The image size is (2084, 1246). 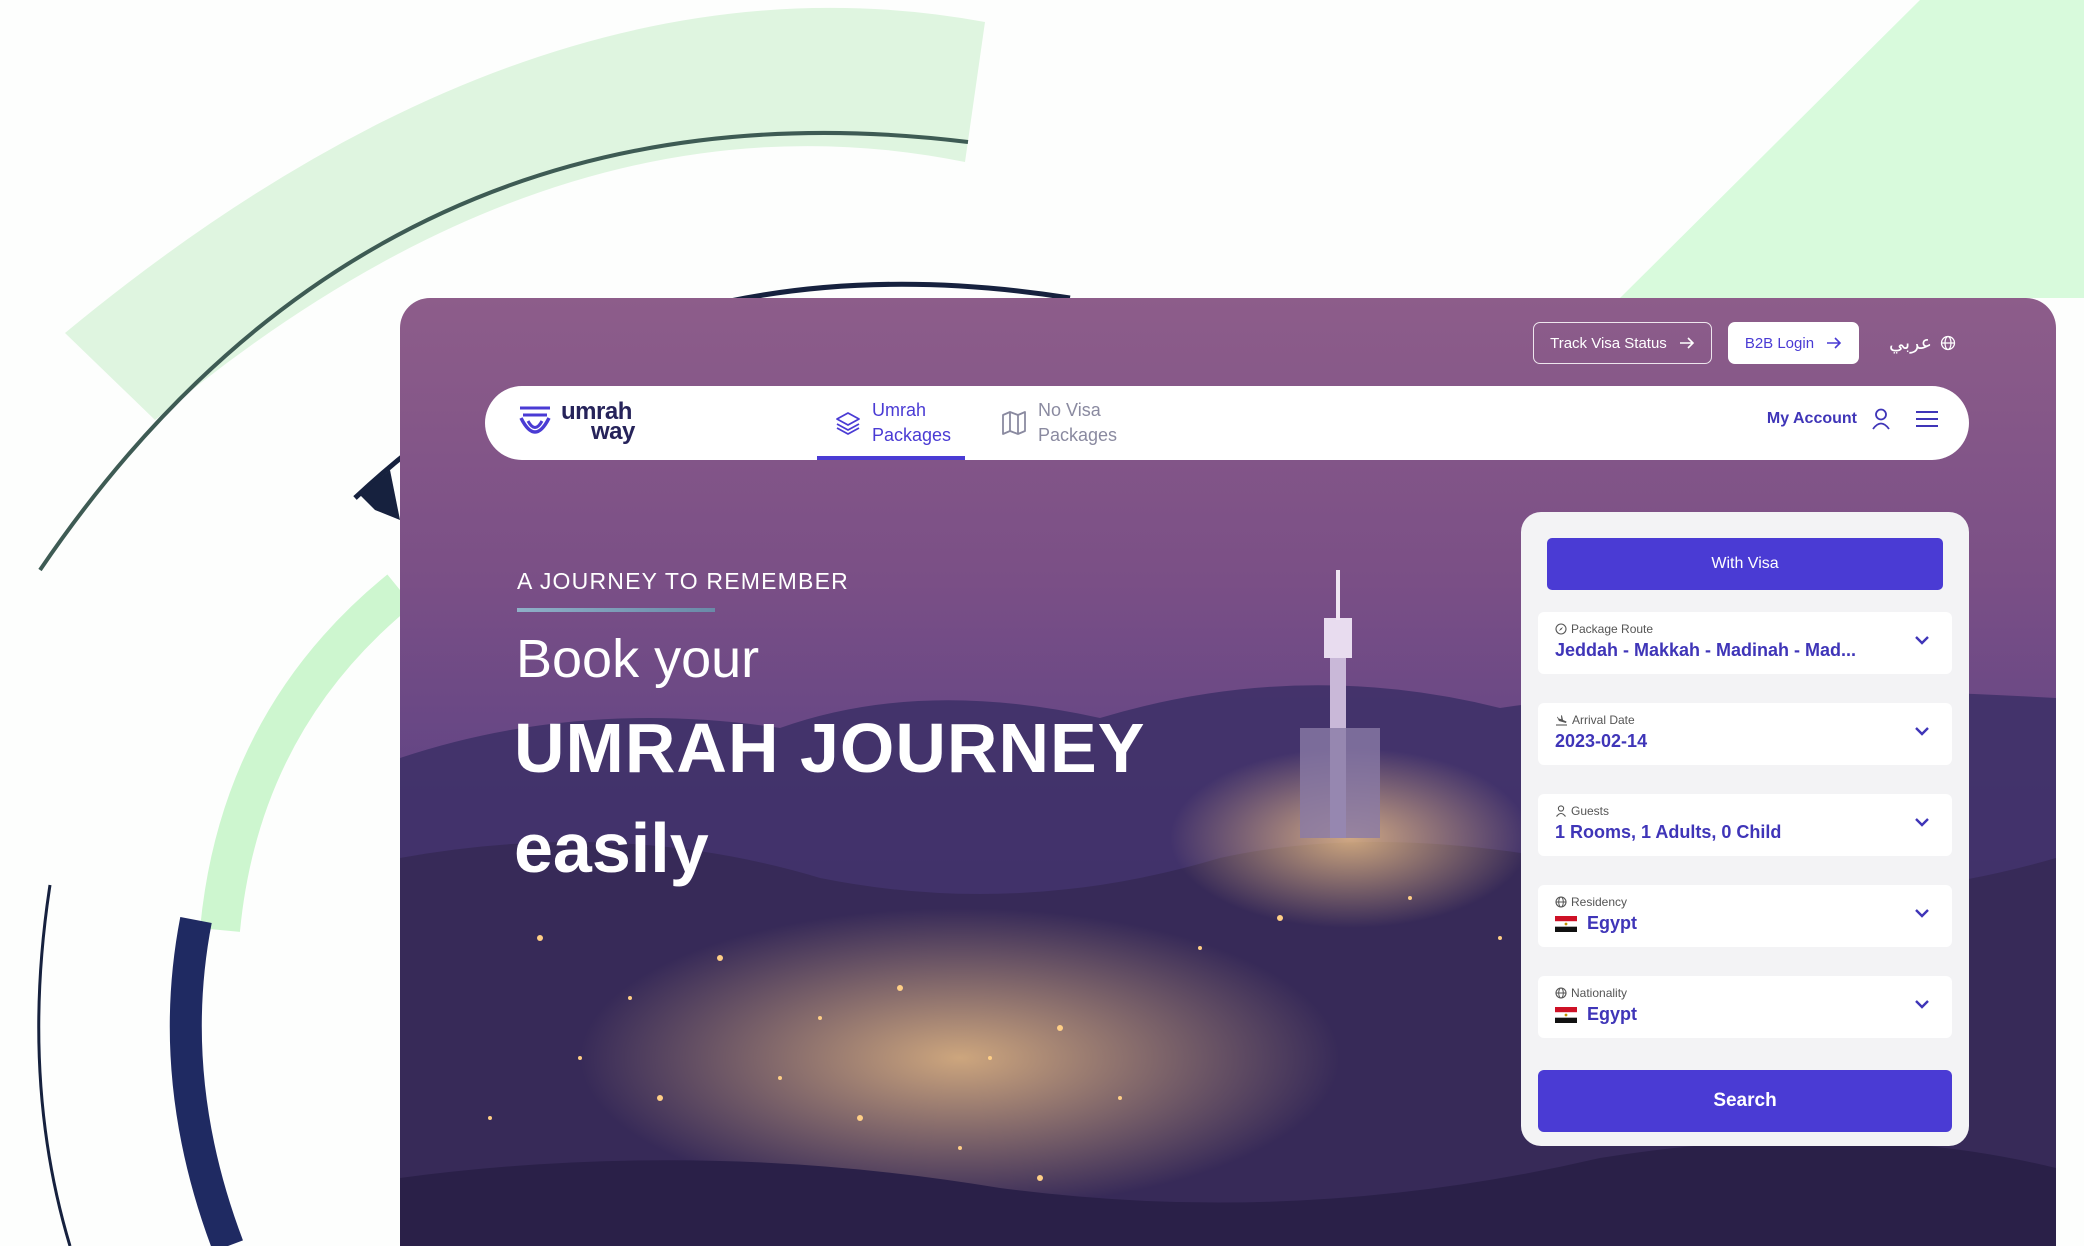 I want to click on tab-label-line-1: No Visa, so click(x=1069, y=410).